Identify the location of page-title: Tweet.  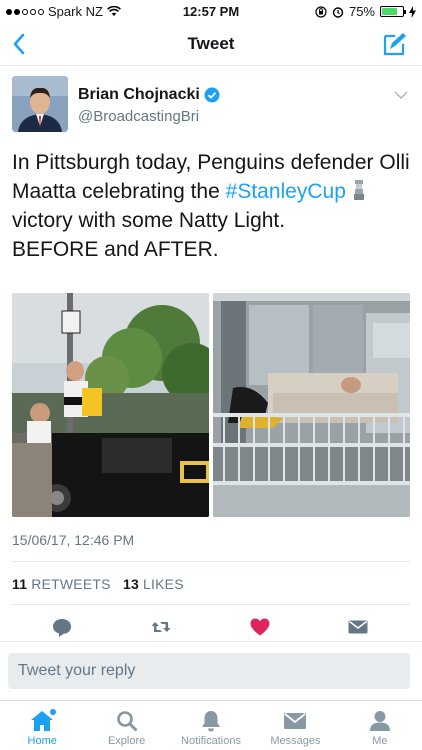
(211, 43).